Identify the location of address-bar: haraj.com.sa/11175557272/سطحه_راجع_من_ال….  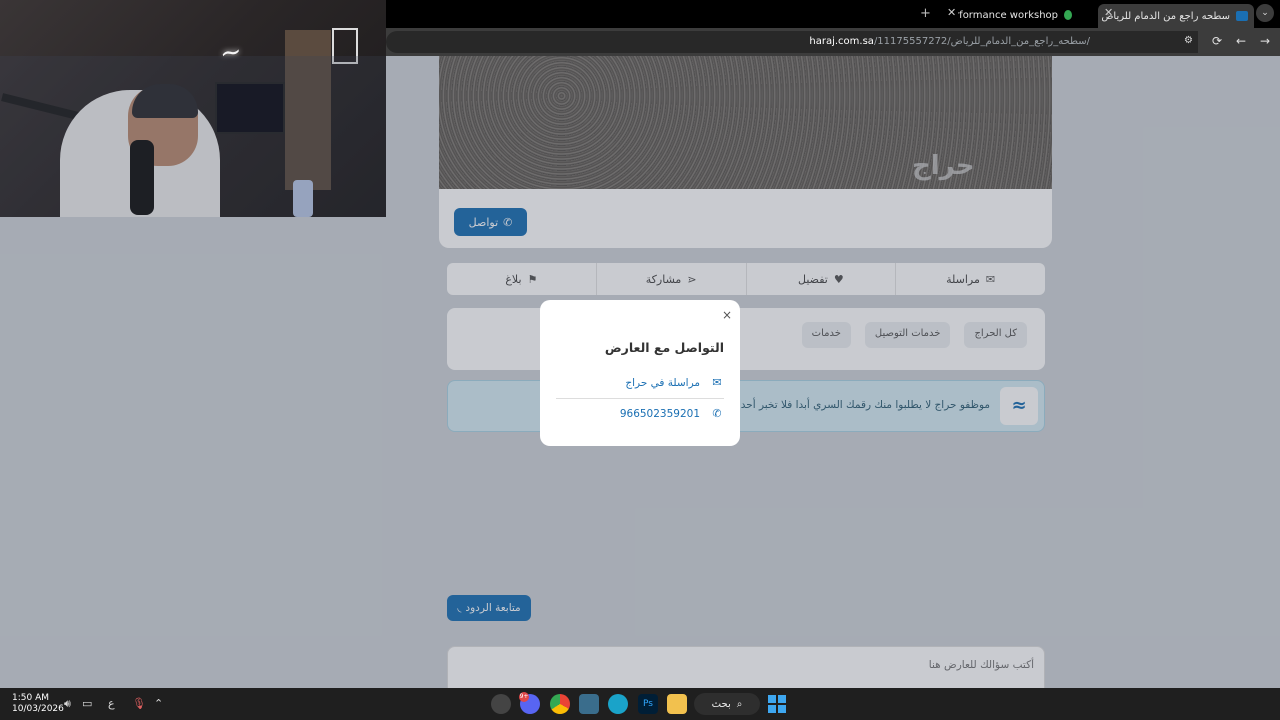
(792, 42).